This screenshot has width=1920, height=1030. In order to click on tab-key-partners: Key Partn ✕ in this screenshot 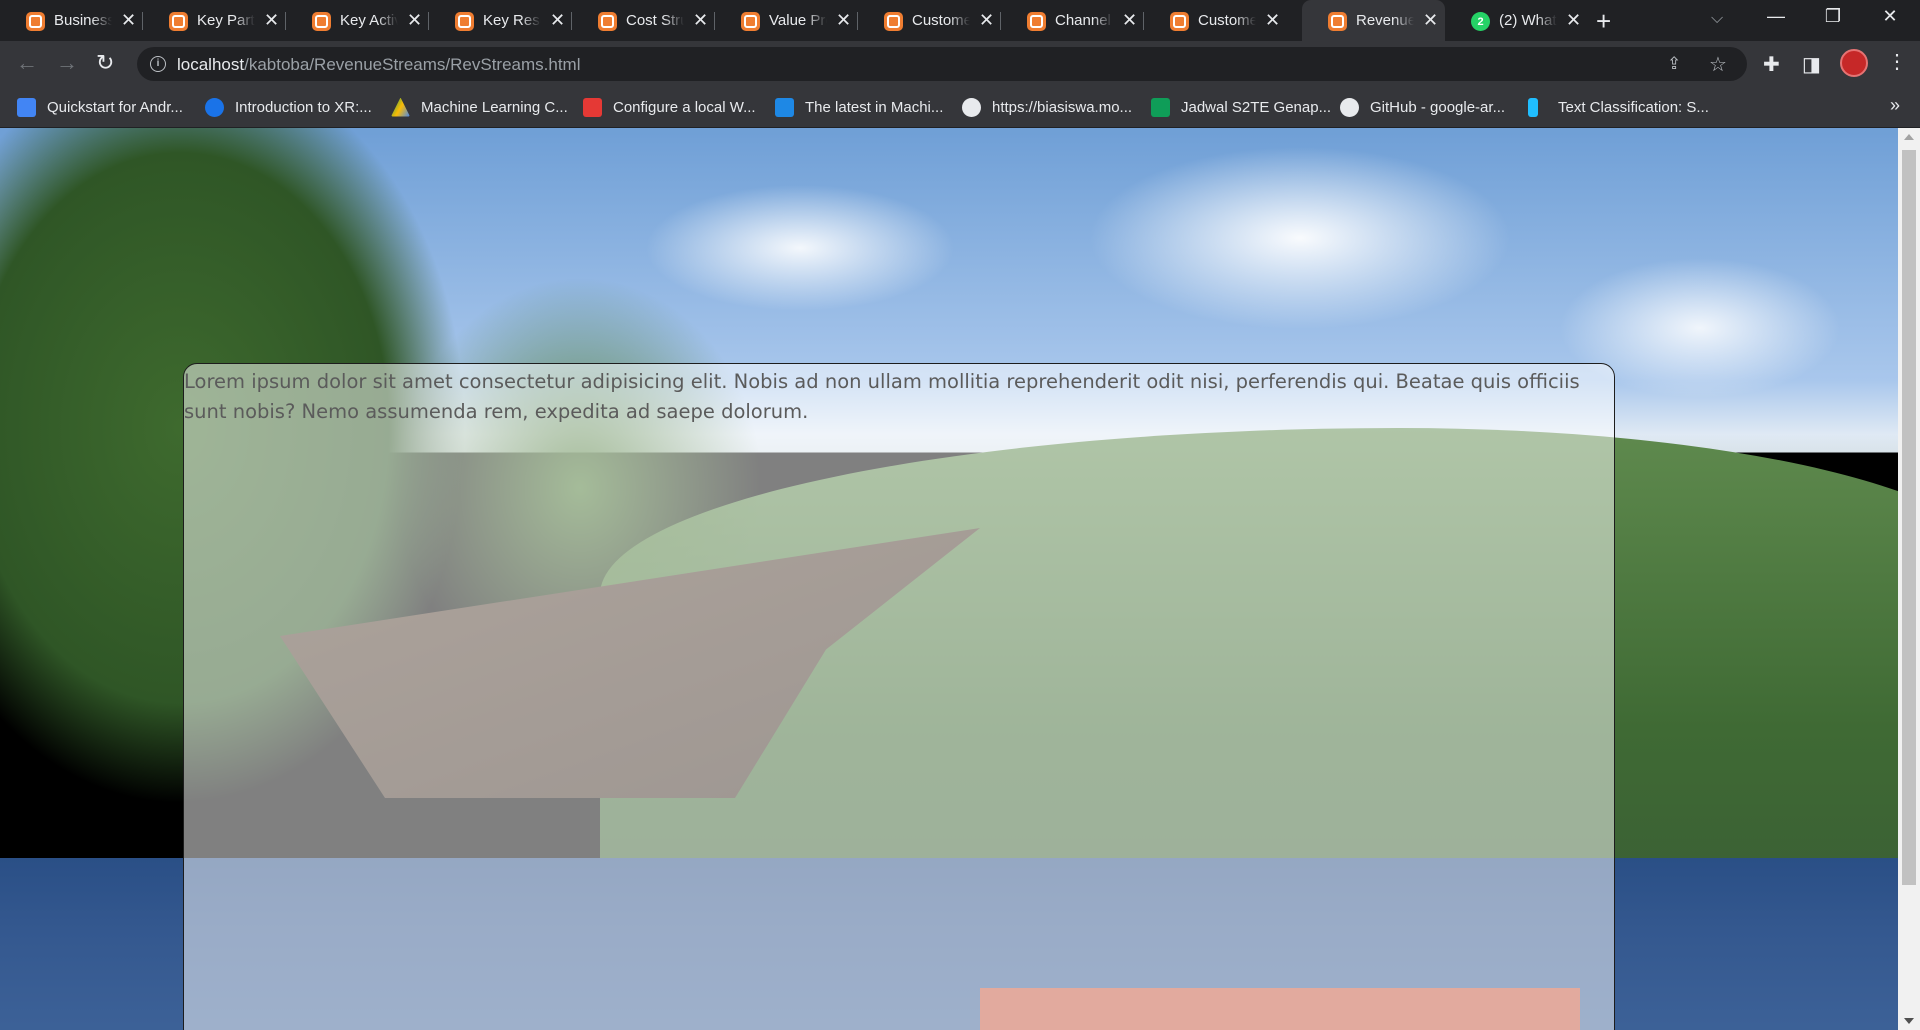, I will do `click(214, 20)`.